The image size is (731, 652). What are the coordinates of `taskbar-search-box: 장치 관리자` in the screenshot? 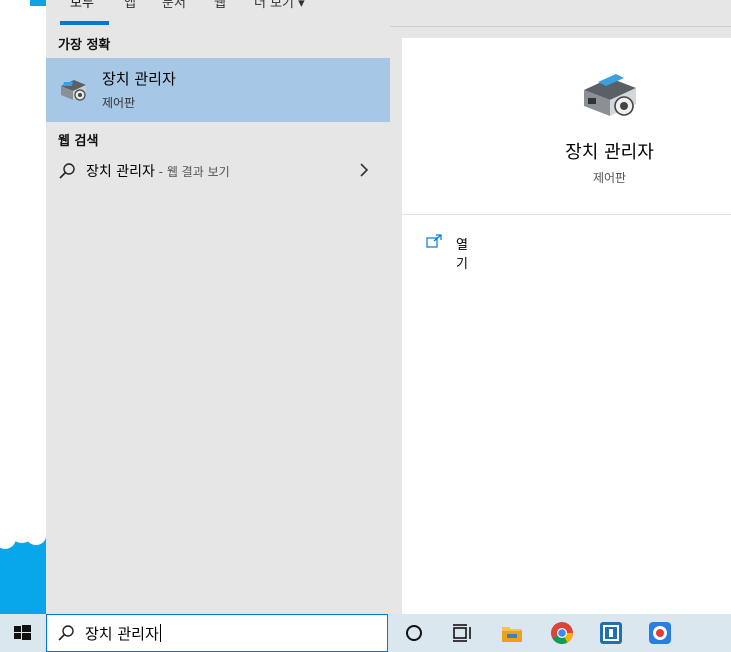 It's located at (217, 633).